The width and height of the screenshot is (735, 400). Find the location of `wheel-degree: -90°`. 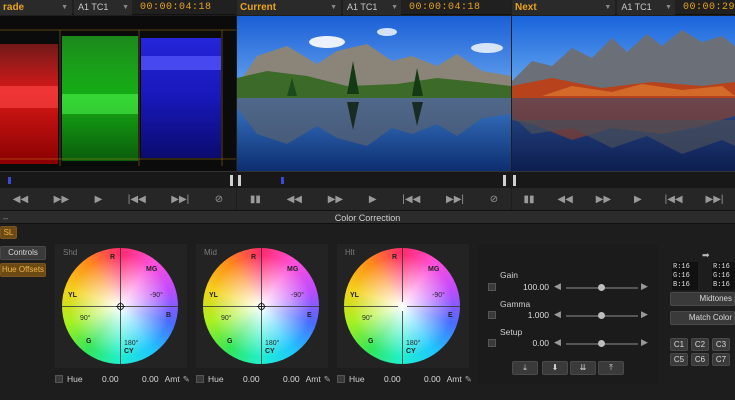

wheel-degree: -90° is located at coordinates (297, 295).